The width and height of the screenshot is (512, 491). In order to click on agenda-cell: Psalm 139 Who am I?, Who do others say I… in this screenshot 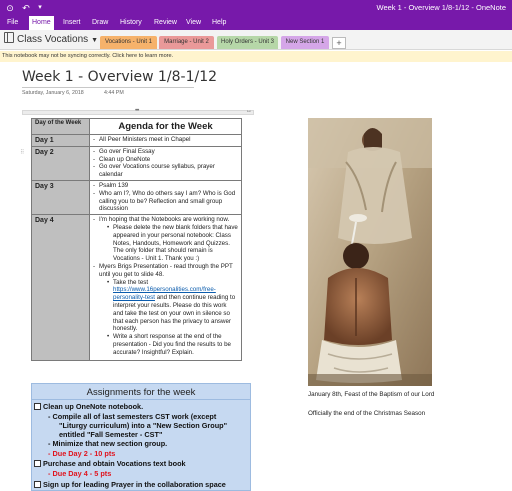, I will do `click(165, 197)`.